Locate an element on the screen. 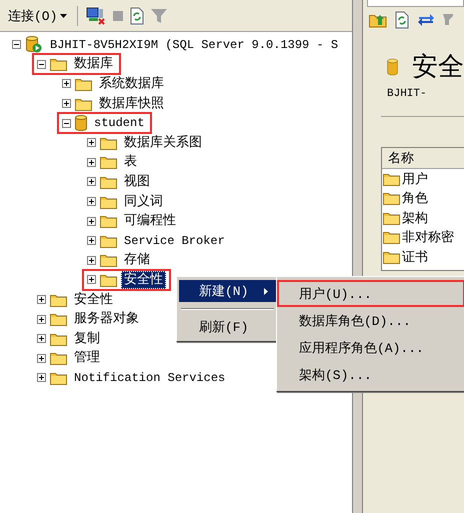 The width and height of the screenshot is (464, 513). tree-item: 数据库关系图 is located at coordinates (163, 143).